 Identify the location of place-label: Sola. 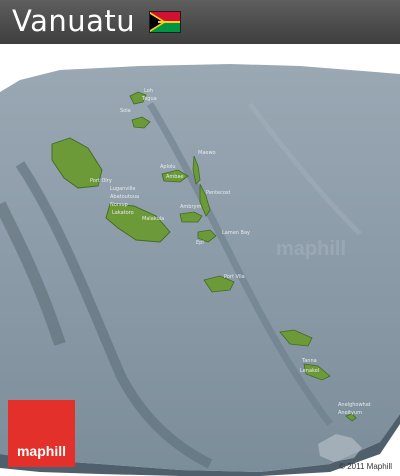
(125, 111).